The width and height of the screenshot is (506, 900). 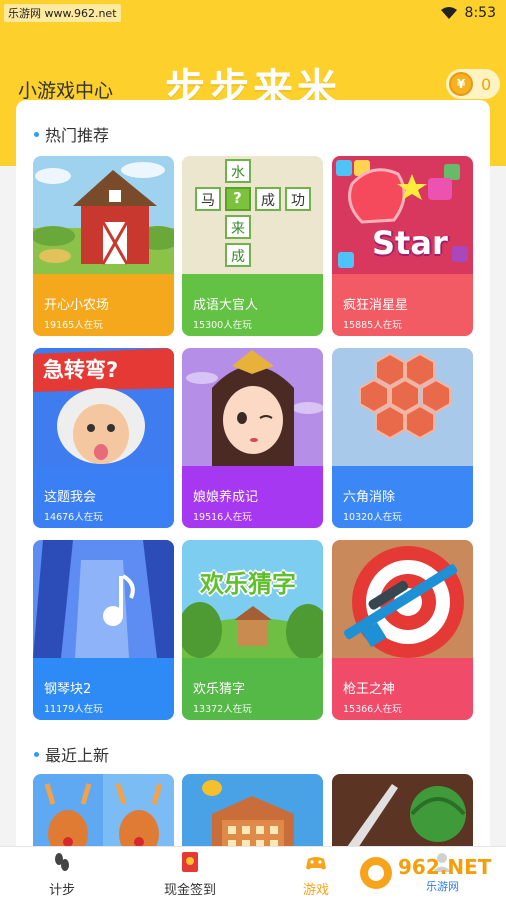 What do you see at coordinates (461, 84) in the screenshot?
I see `coin-icon: ¥` at bounding box center [461, 84].